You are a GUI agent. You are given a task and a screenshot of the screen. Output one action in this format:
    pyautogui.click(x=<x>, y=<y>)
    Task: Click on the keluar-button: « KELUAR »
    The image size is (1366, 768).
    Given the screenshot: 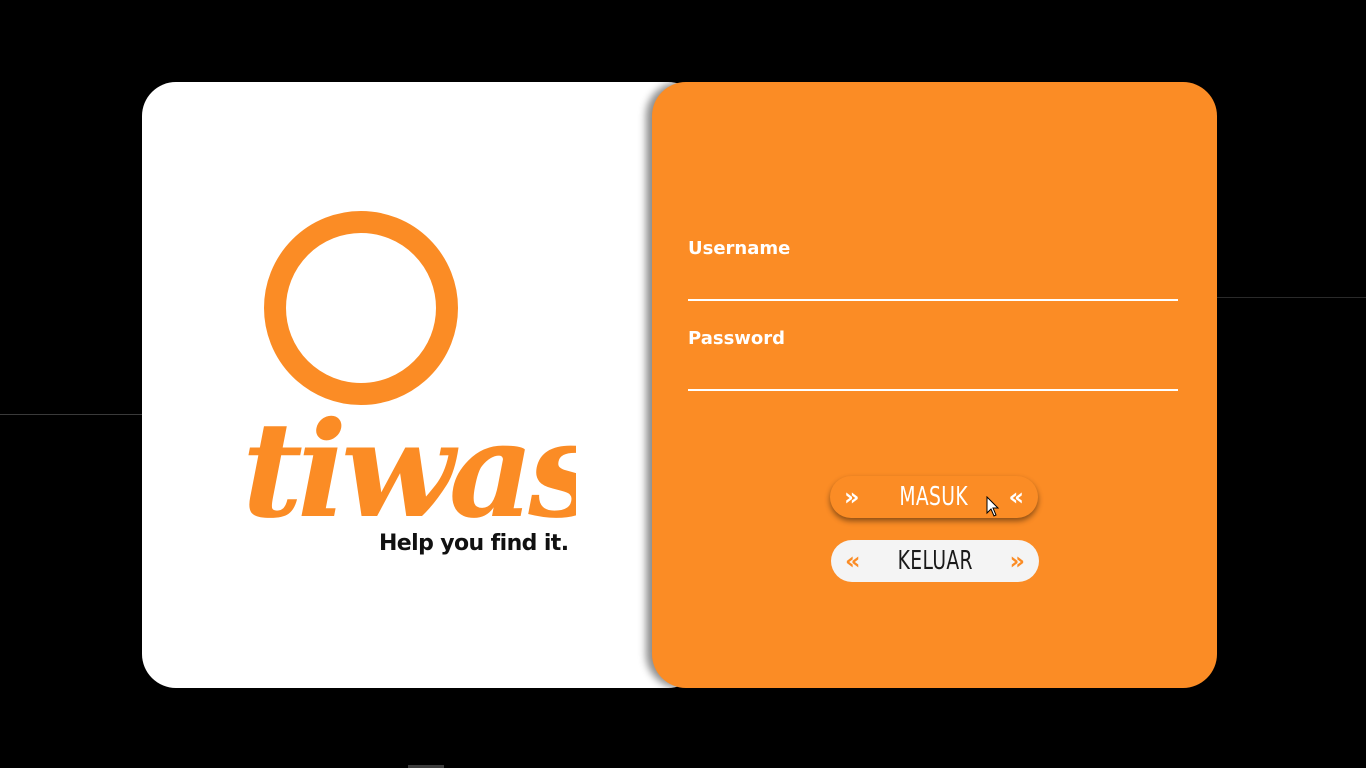 What is the action you would take?
    pyautogui.click(x=935, y=561)
    